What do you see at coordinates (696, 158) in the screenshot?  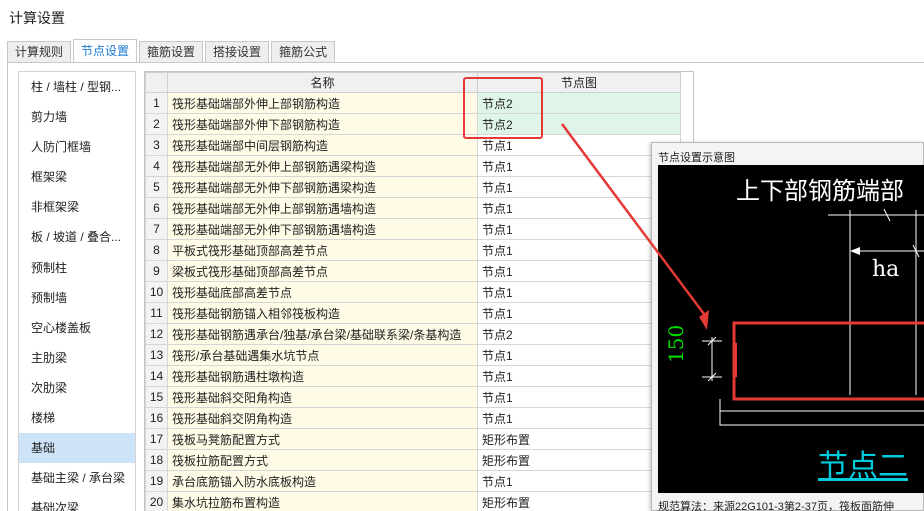 I see `popup-title: 节点设置示意图` at bounding box center [696, 158].